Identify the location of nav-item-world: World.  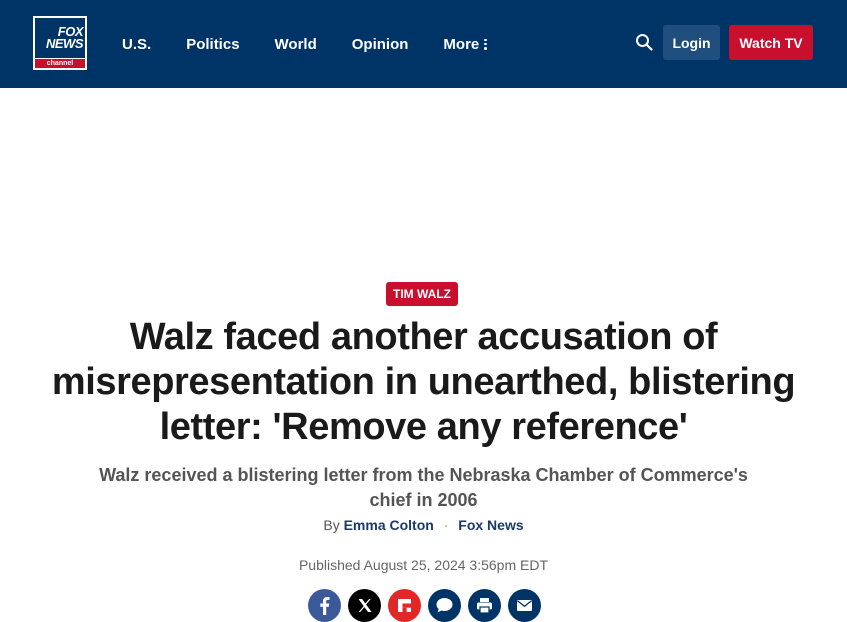
(296, 44).